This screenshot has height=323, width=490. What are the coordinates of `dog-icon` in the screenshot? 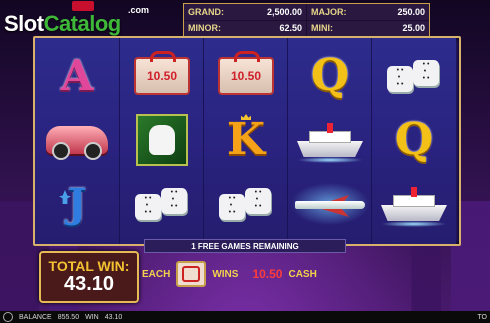 It's located at (162, 140).